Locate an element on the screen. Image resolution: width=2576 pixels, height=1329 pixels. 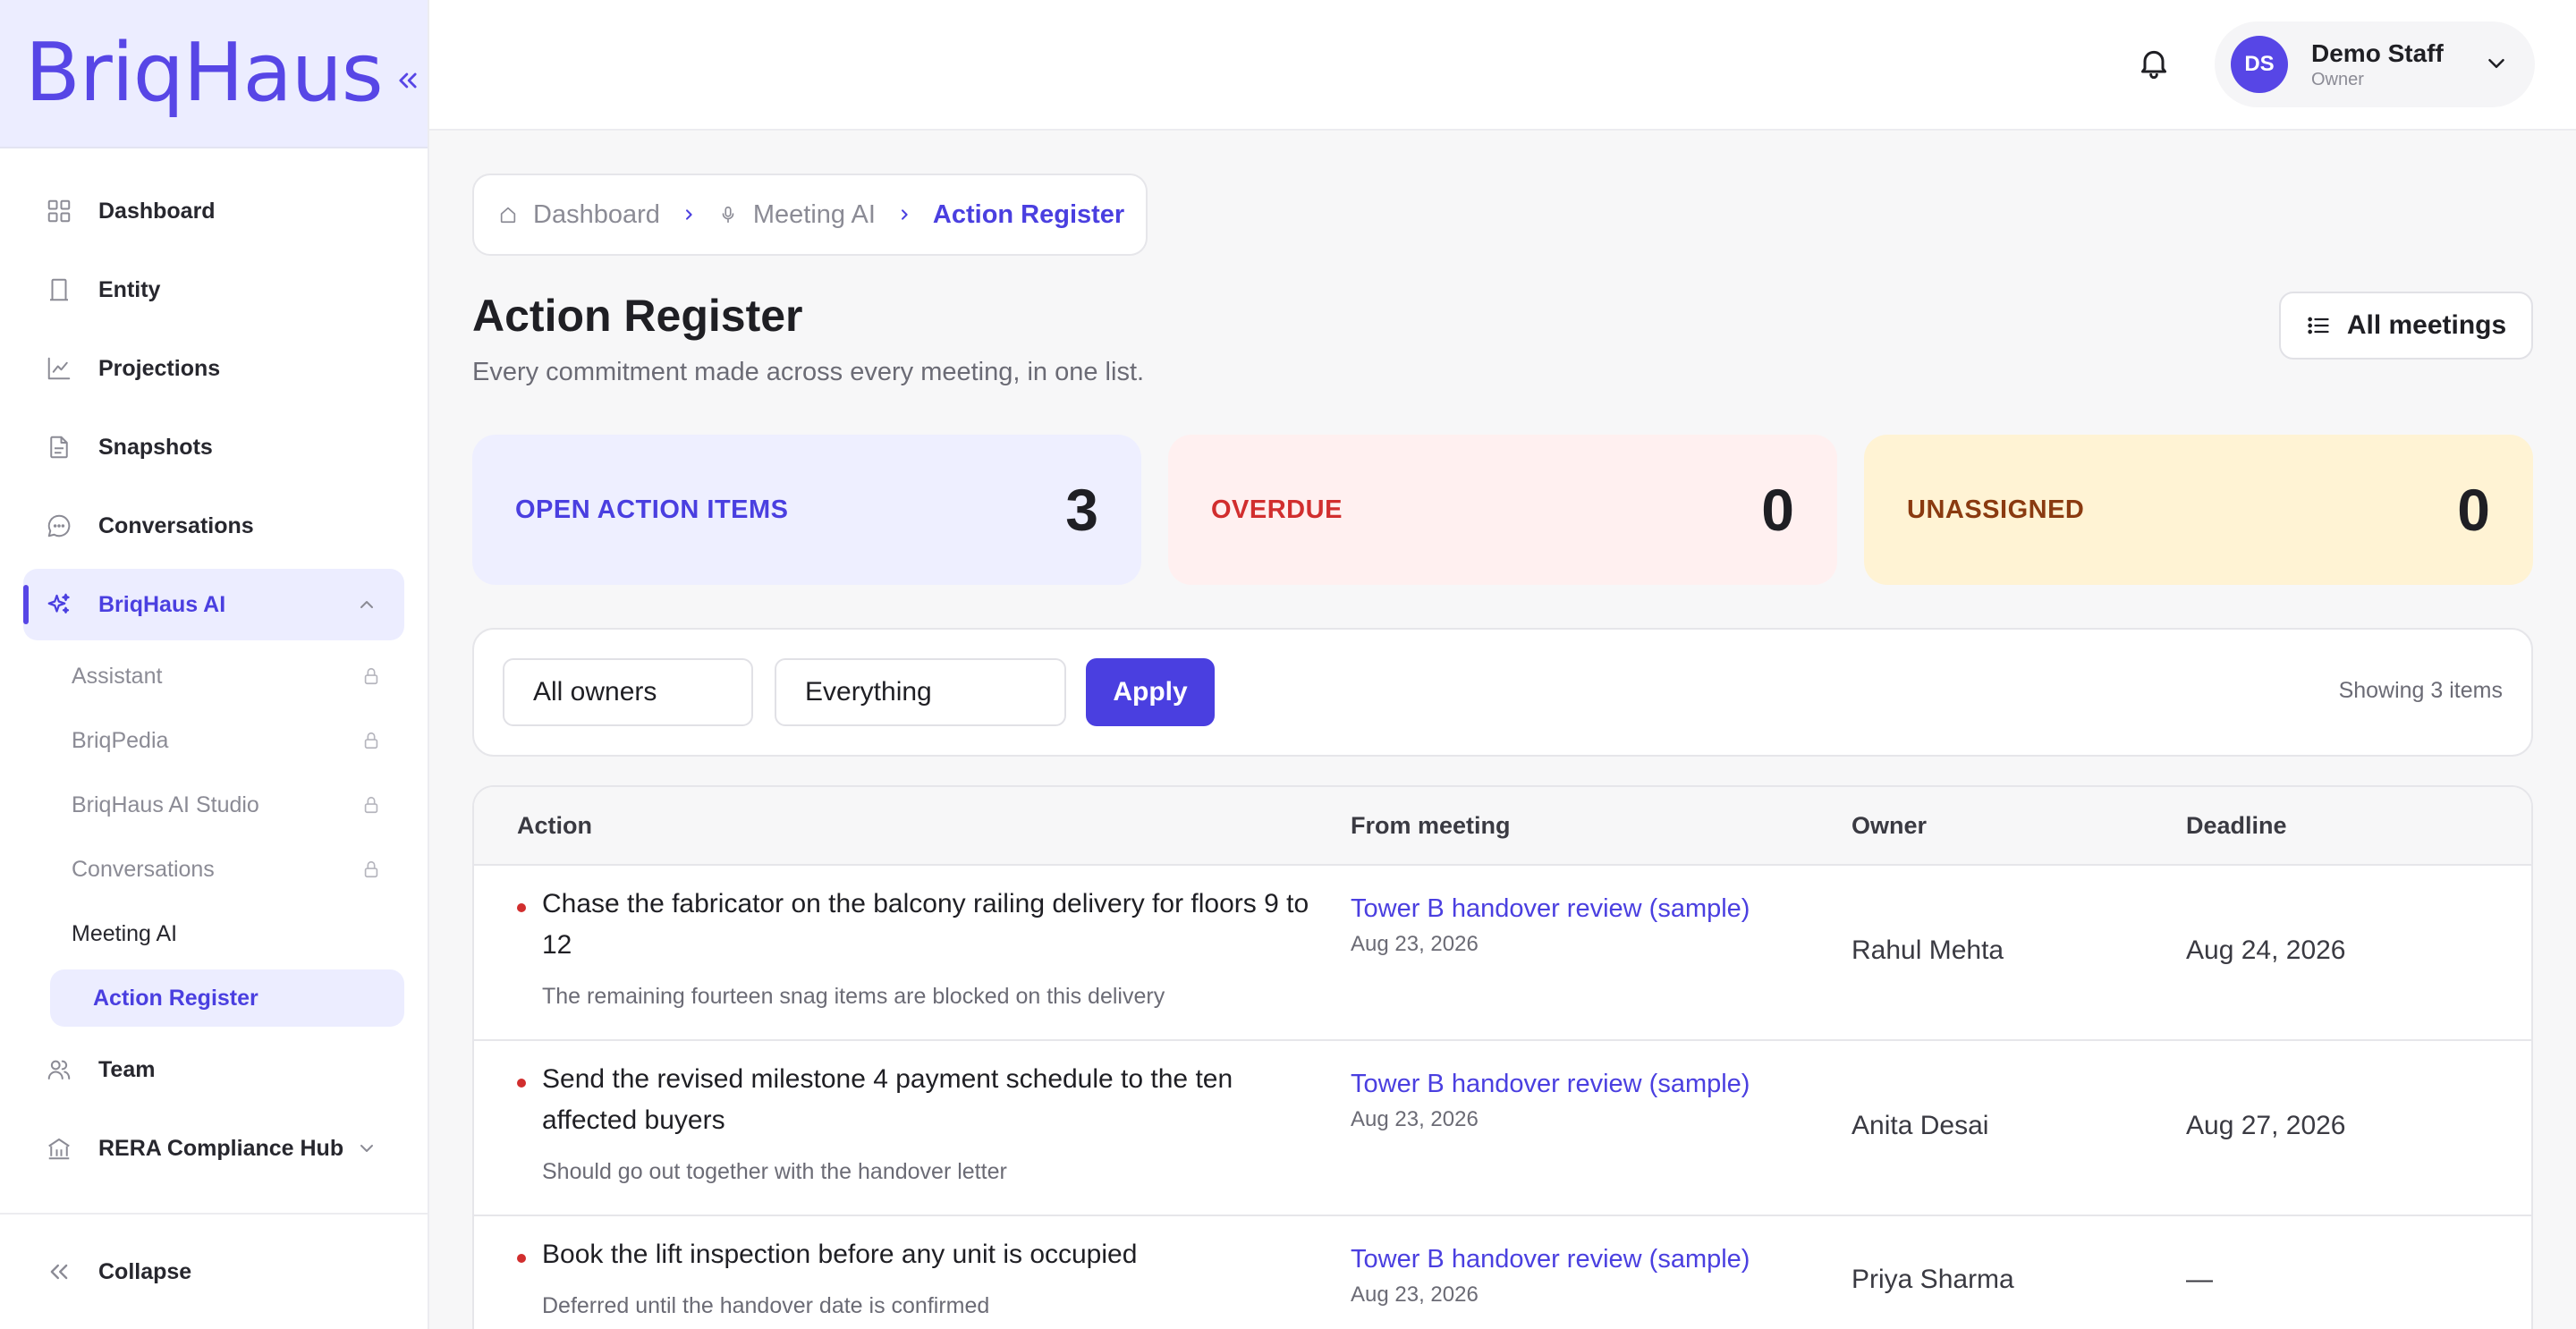
owner-cell: Rahul Mehta is located at coordinates (1928, 950).